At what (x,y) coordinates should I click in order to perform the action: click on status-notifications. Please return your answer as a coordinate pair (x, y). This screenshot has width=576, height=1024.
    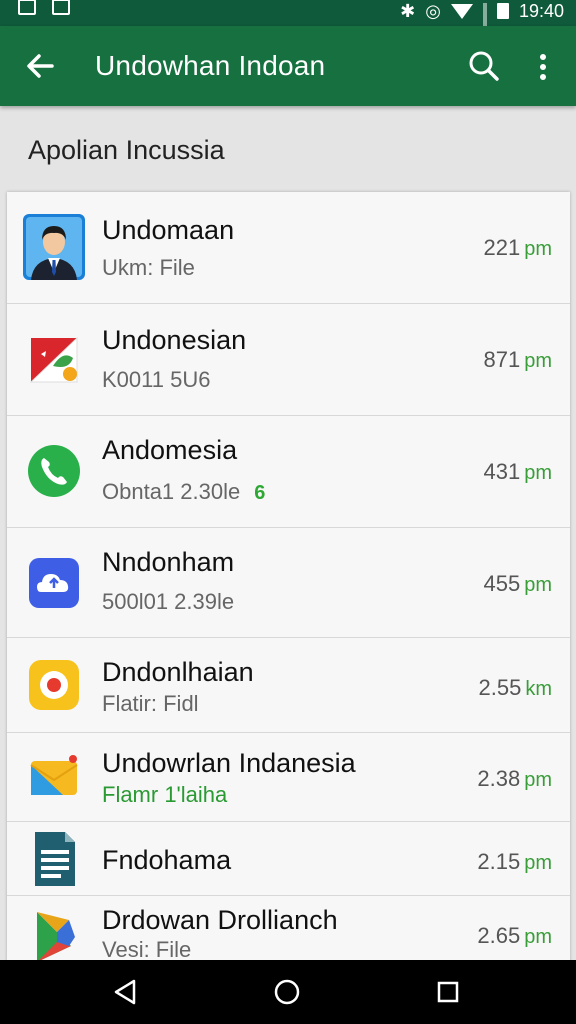
    Looking at the image, I should click on (44, 13).